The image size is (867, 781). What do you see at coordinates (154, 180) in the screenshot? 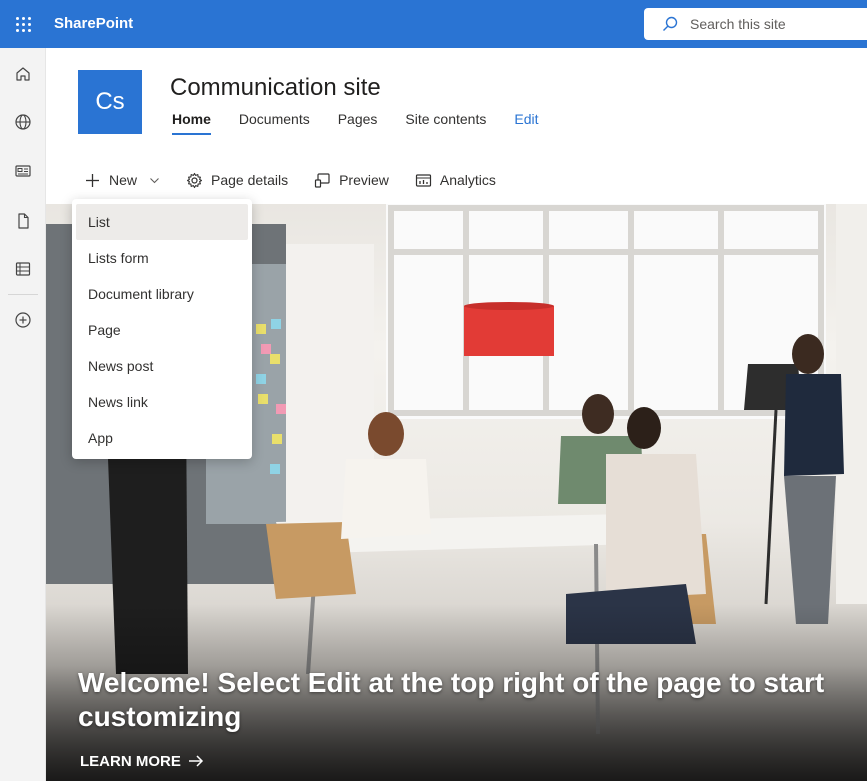
I see `chevron-down-icon` at bounding box center [154, 180].